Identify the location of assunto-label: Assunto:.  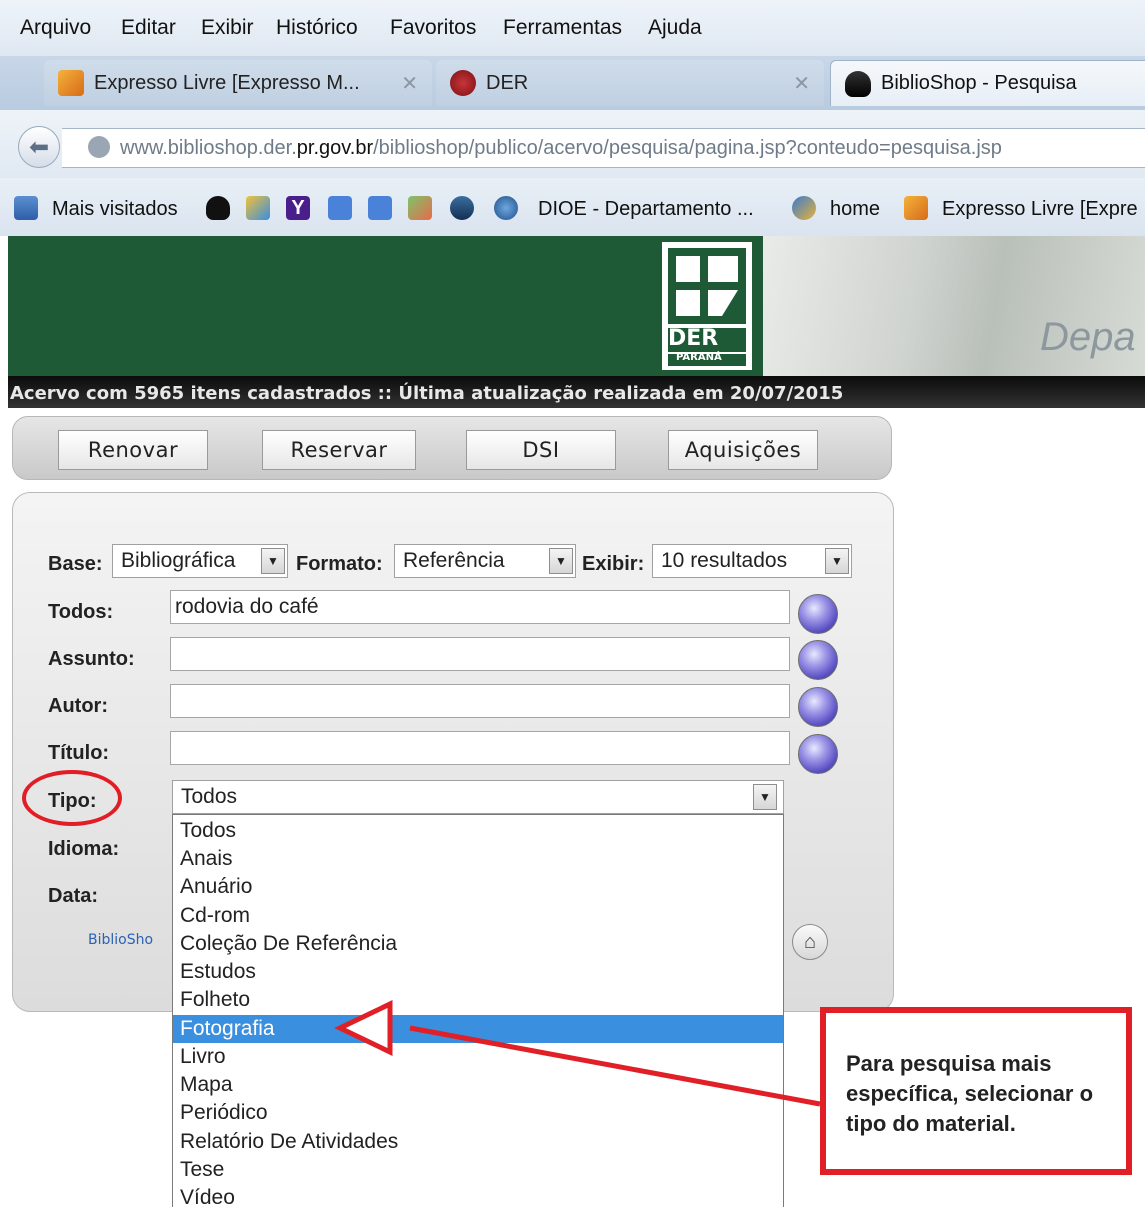
(91, 659).